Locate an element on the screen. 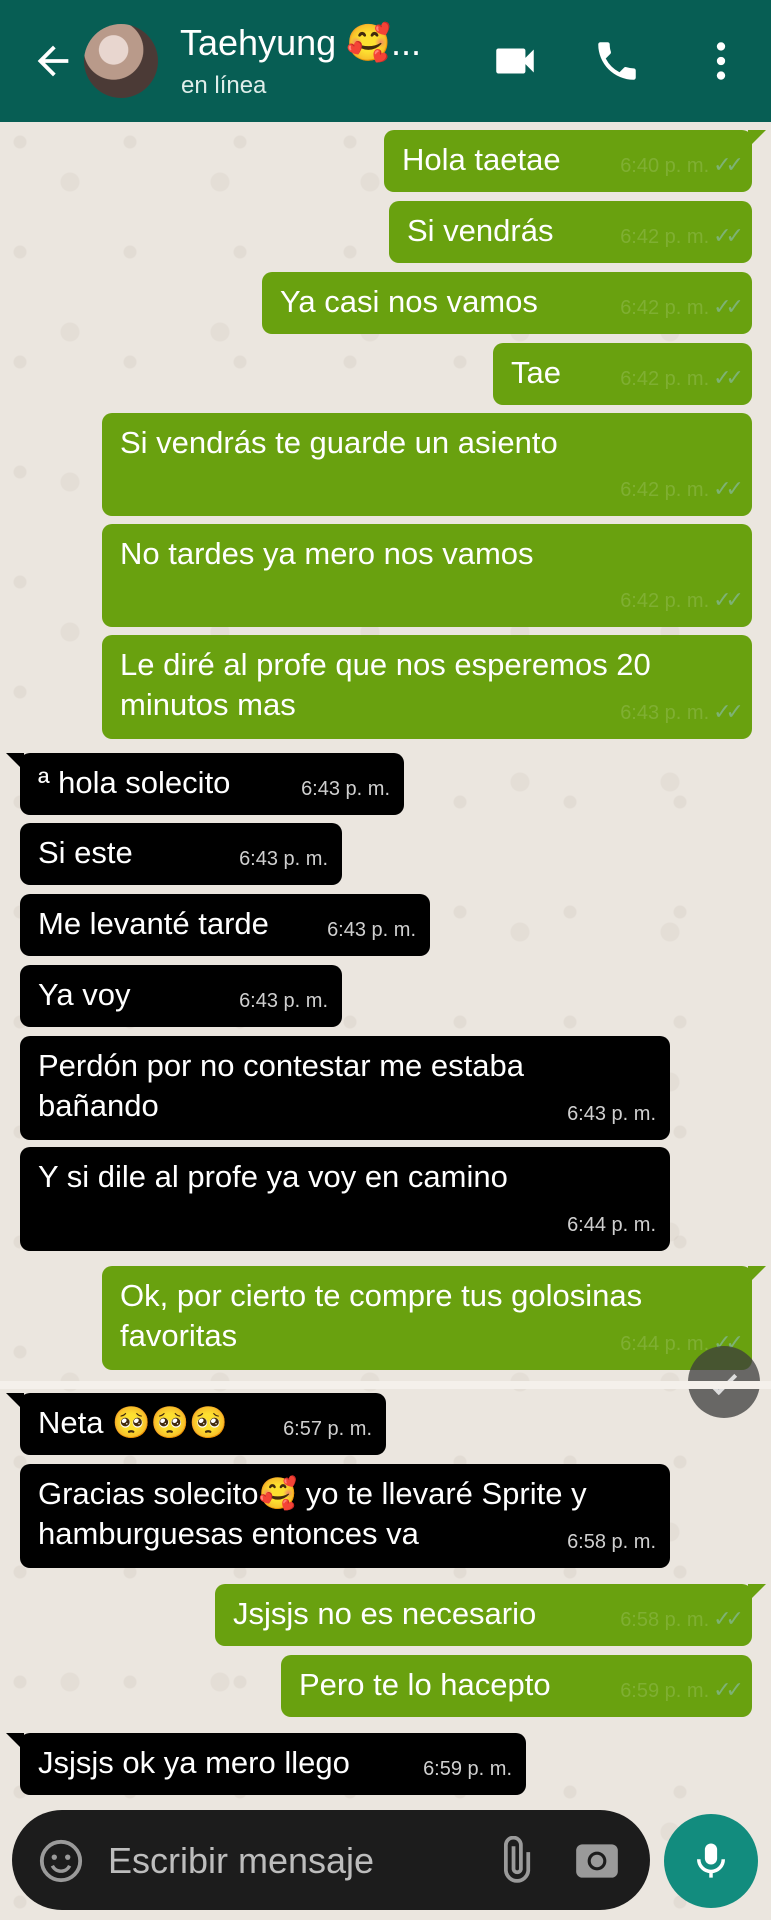 The image size is (771, 1920). message-input is located at coordinates (278, 1861).